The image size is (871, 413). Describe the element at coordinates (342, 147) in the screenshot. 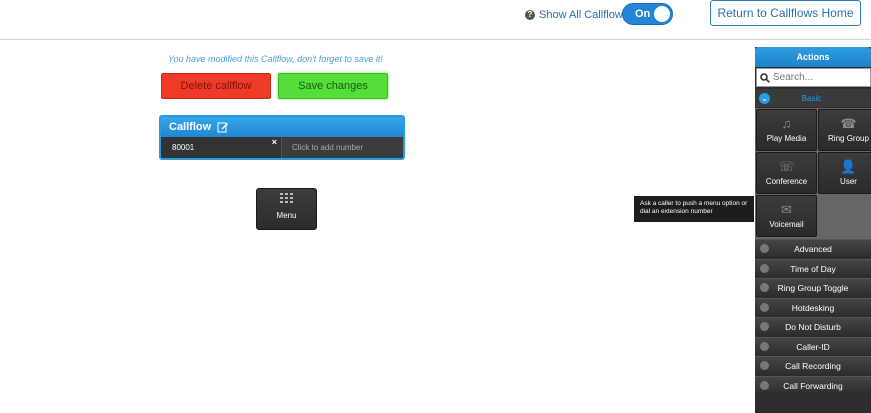

I see `add-number-cell: Click to add number` at that location.